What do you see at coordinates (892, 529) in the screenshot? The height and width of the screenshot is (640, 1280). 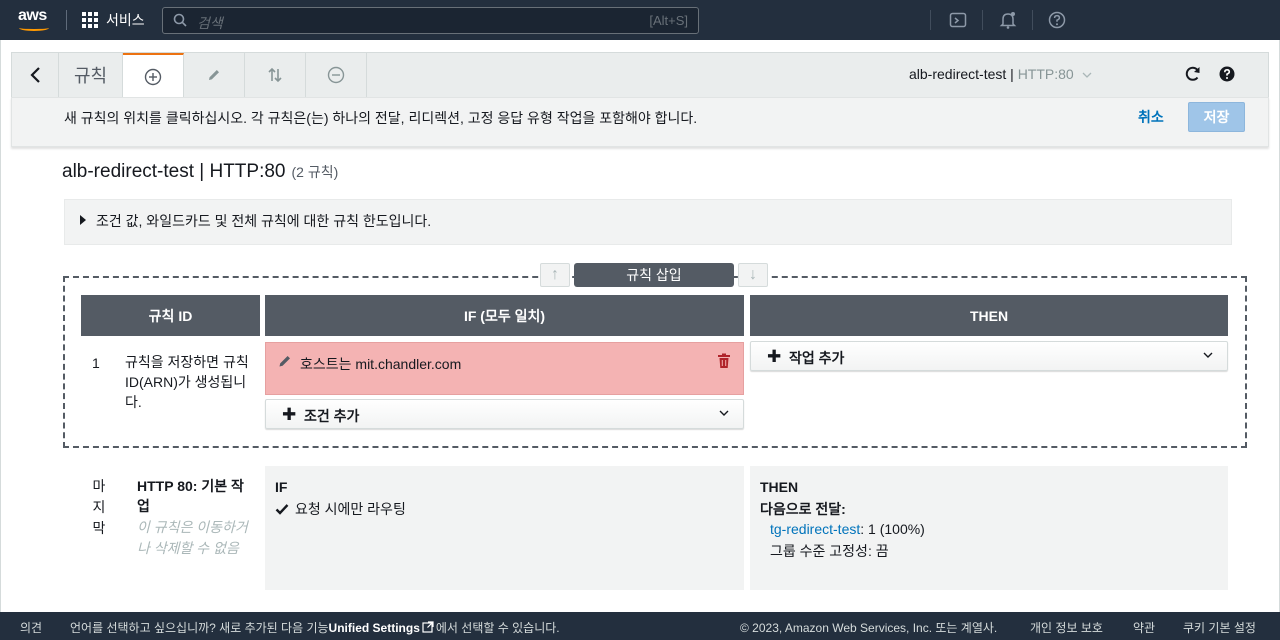 I see `target-group-weight: : 1 (100%)` at bounding box center [892, 529].